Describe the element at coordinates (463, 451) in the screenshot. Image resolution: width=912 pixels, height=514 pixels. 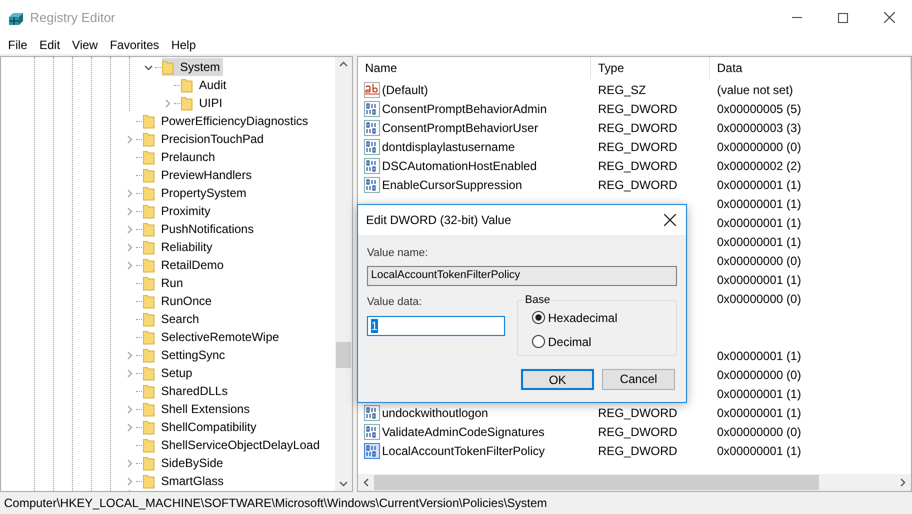
I see `value-name: LocalAccountTokenFilterPolicy` at that location.